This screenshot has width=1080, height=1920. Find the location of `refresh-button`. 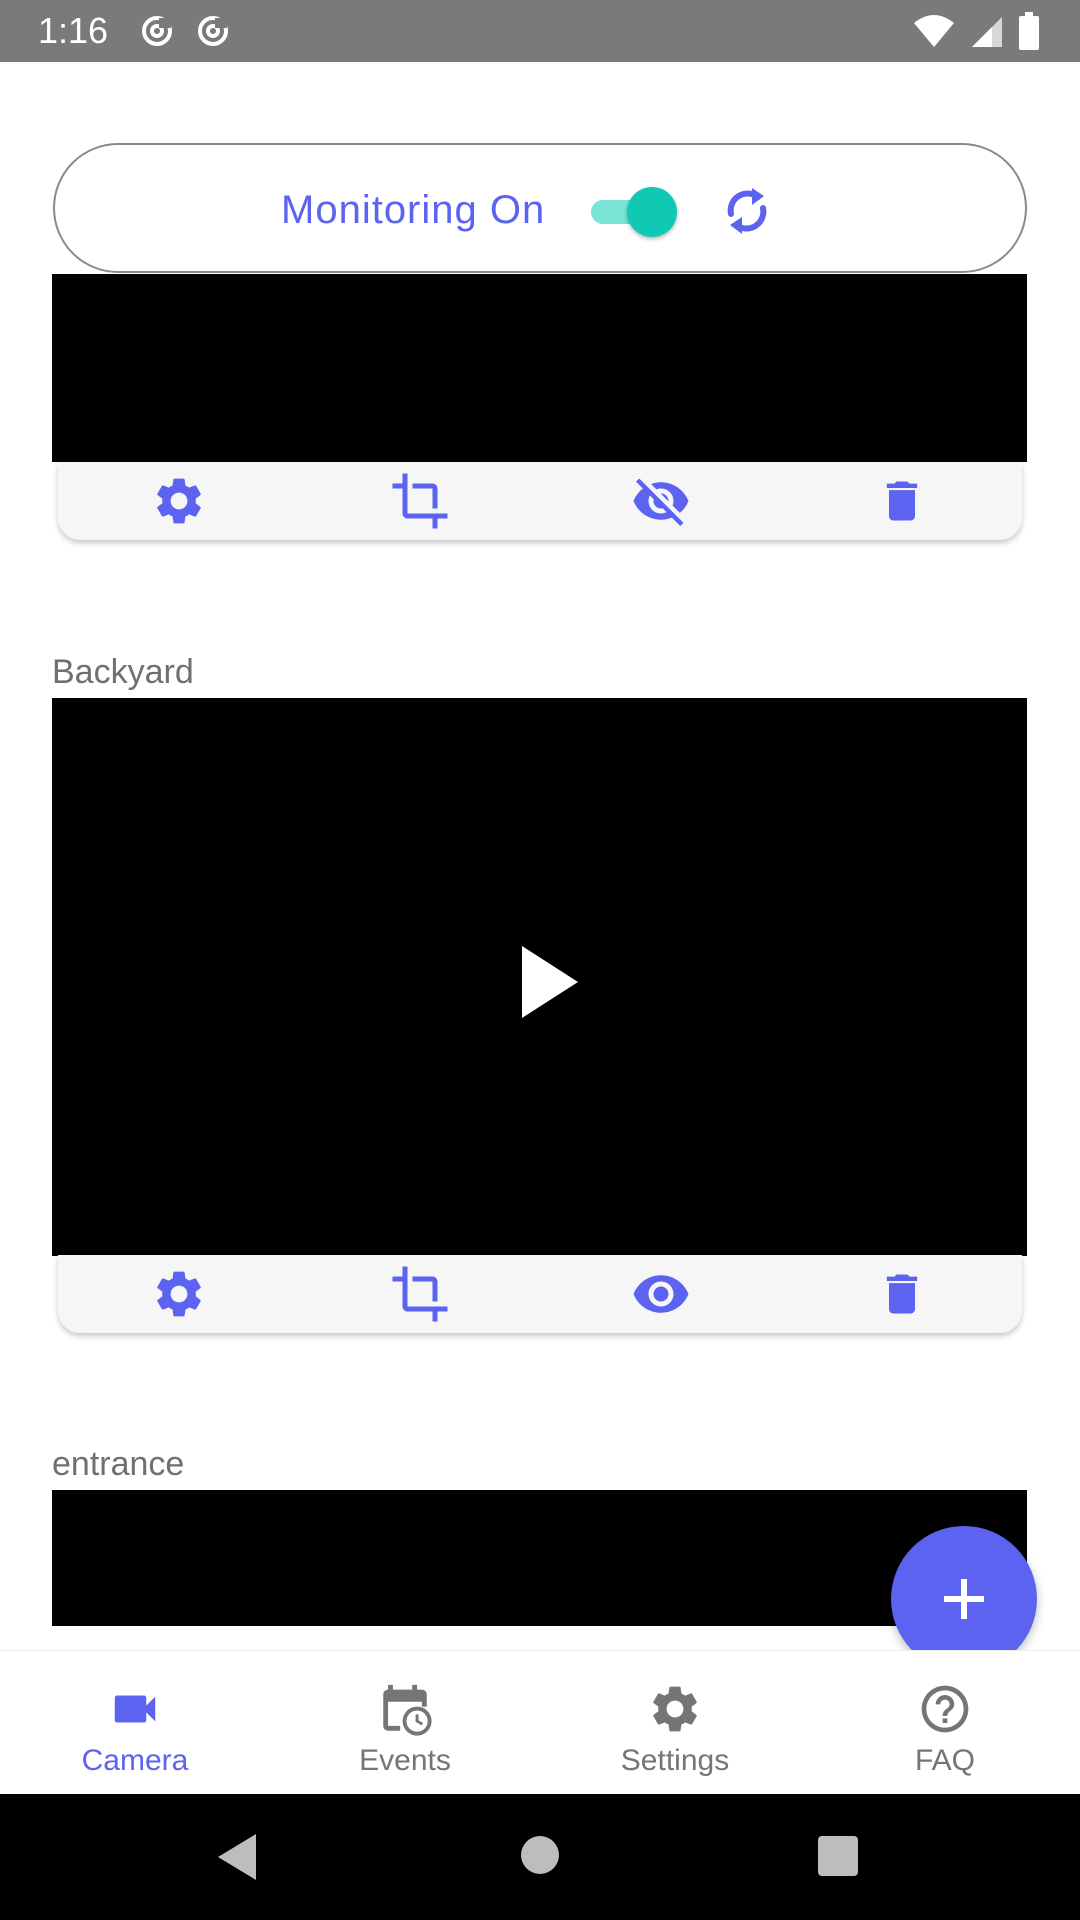

refresh-button is located at coordinates (747, 211).